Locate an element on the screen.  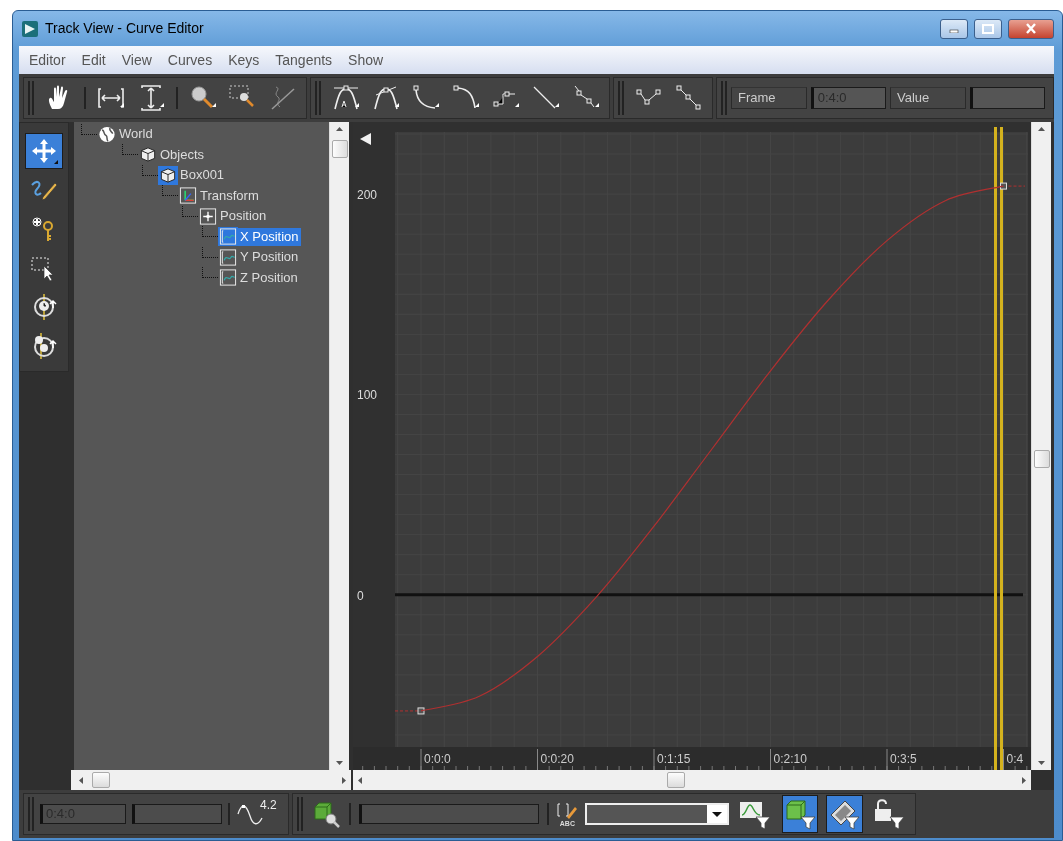
value-label: Value is located at coordinates (928, 98).